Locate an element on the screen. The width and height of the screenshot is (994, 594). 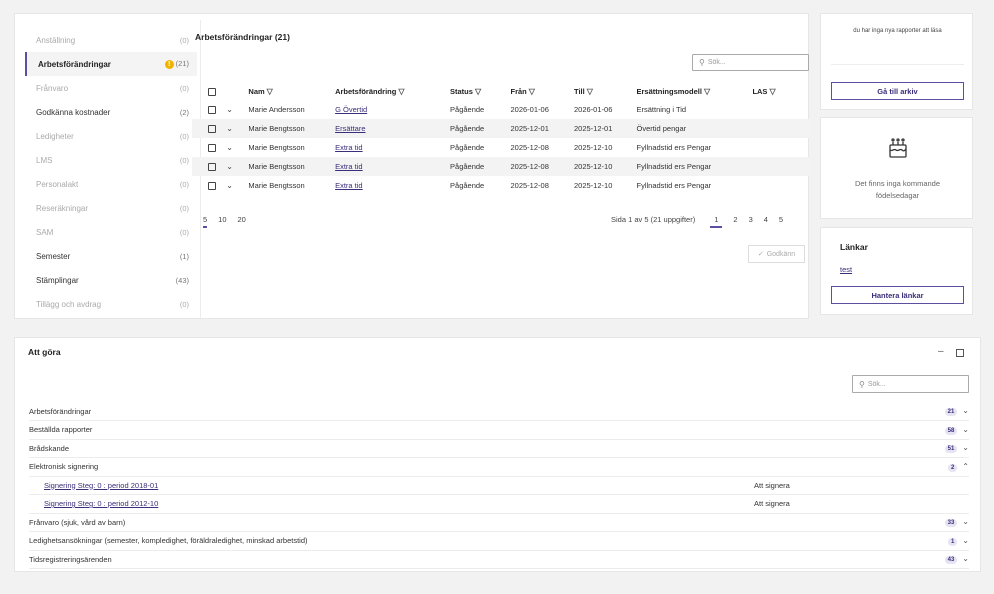
table-cell: Marie Andersson is located at coordinates (287, 109).